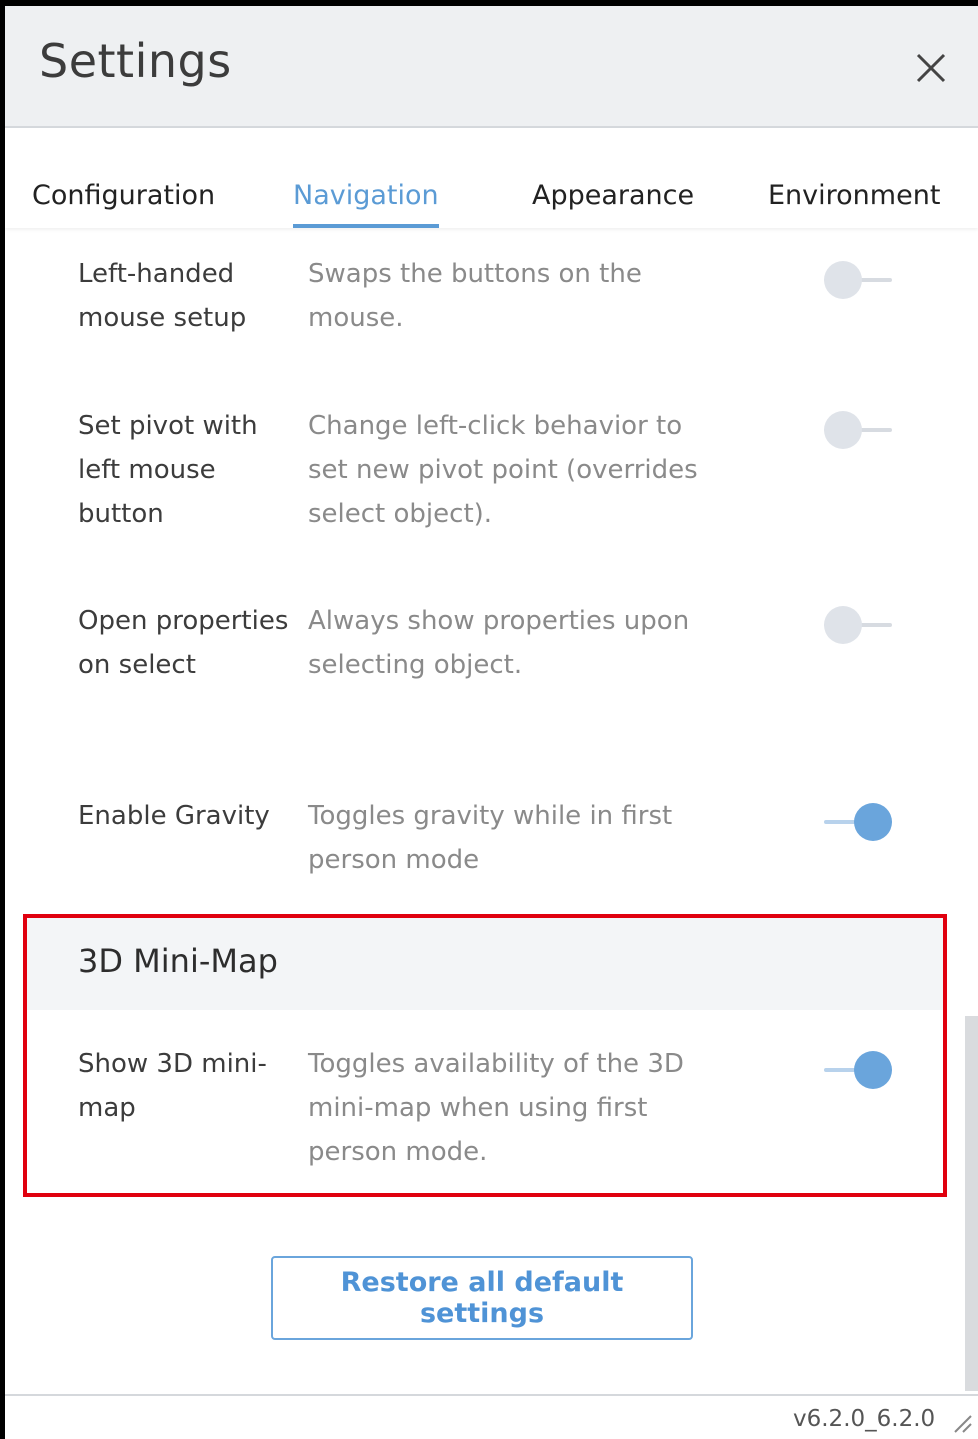 This screenshot has width=978, height=1439. Describe the element at coordinates (864, 1419) in the screenshot. I see `version-label: v6.2.0_6.2.0` at that location.